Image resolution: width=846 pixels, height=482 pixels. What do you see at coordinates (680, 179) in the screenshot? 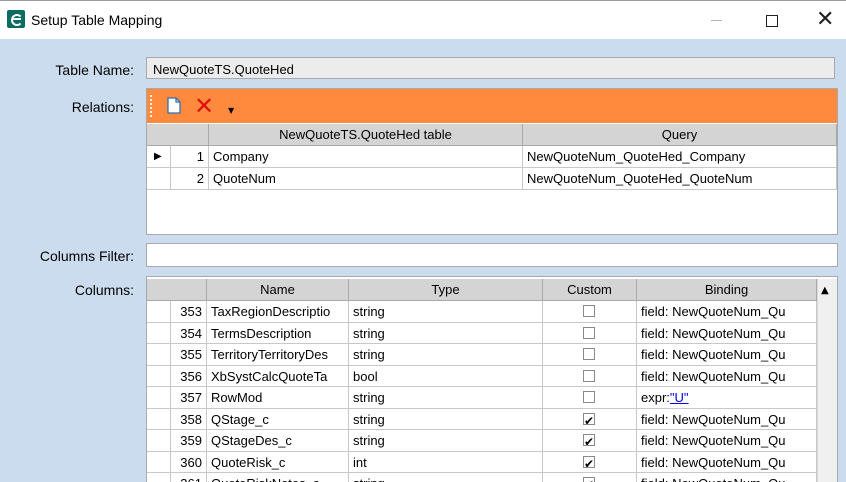
I see `relation-query-cell: NewQuoteNum_QuoteHed_QuoteNum` at bounding box center [680, 179].